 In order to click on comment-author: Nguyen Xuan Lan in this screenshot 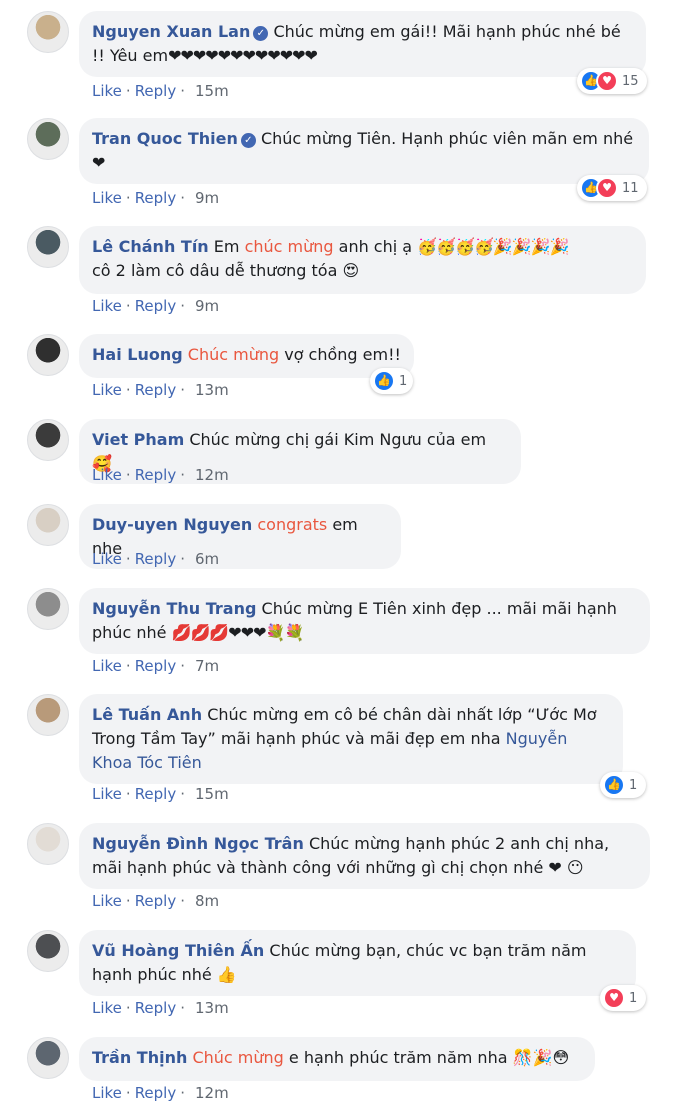, I will do `click(171, 31)`.